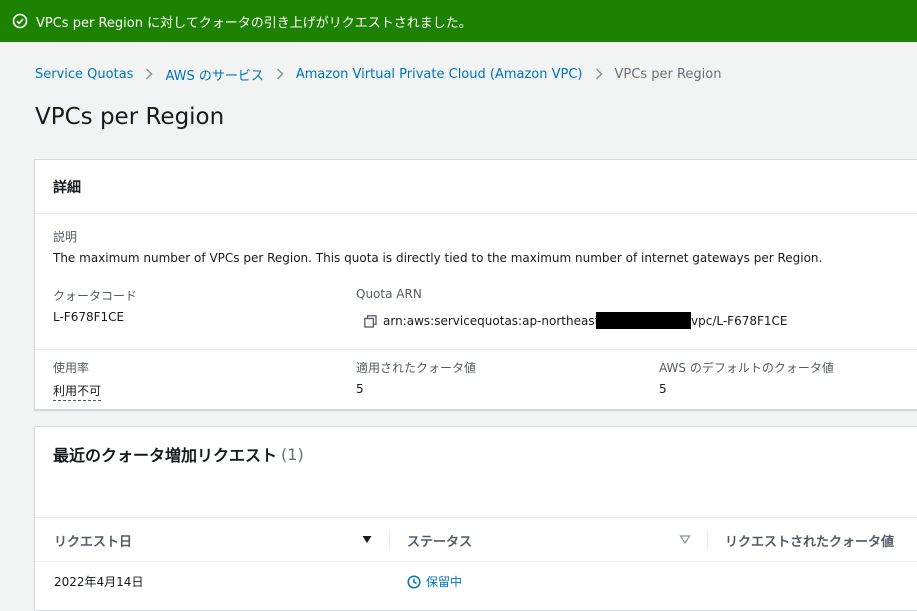 The height and width of the screenshot is (611, 917). What do you see at coordinates (414, 581) in the screenshot?
I see `clock-icon` at bounding box center [414, 581].